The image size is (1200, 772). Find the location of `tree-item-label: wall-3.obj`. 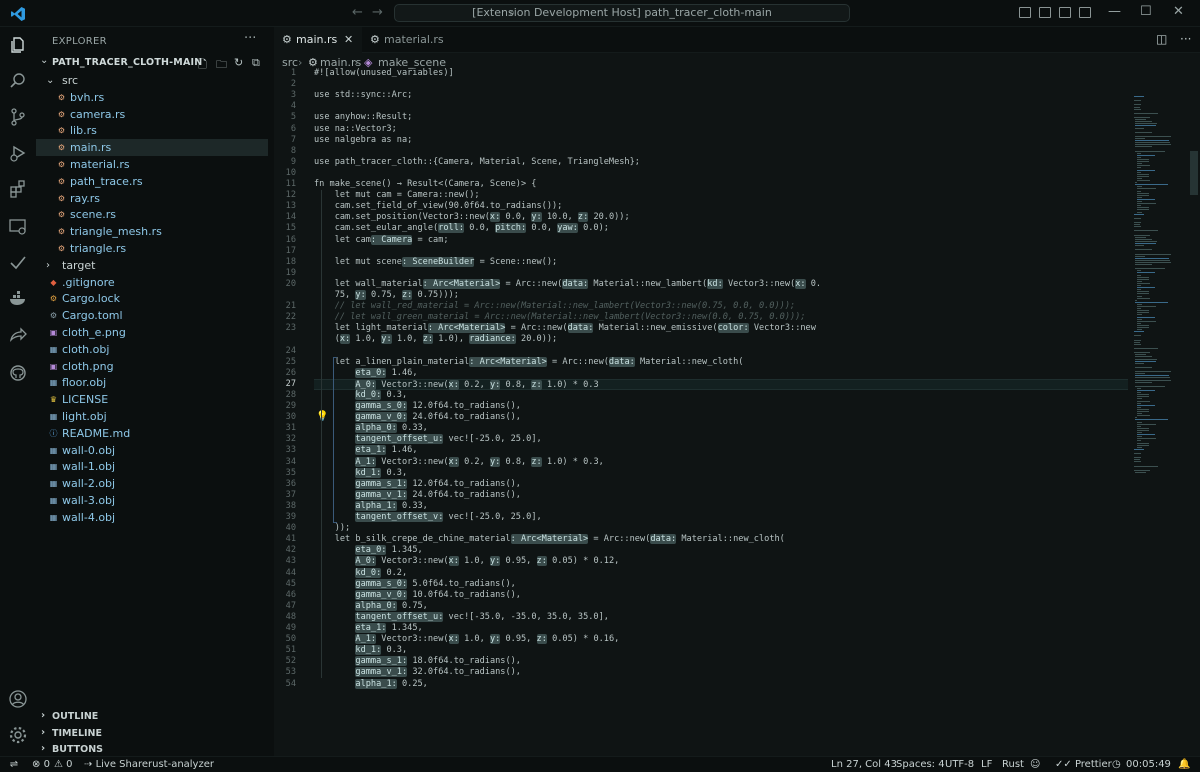

tree-item-label: wall-3.obj is located at coordinates (89, 500).